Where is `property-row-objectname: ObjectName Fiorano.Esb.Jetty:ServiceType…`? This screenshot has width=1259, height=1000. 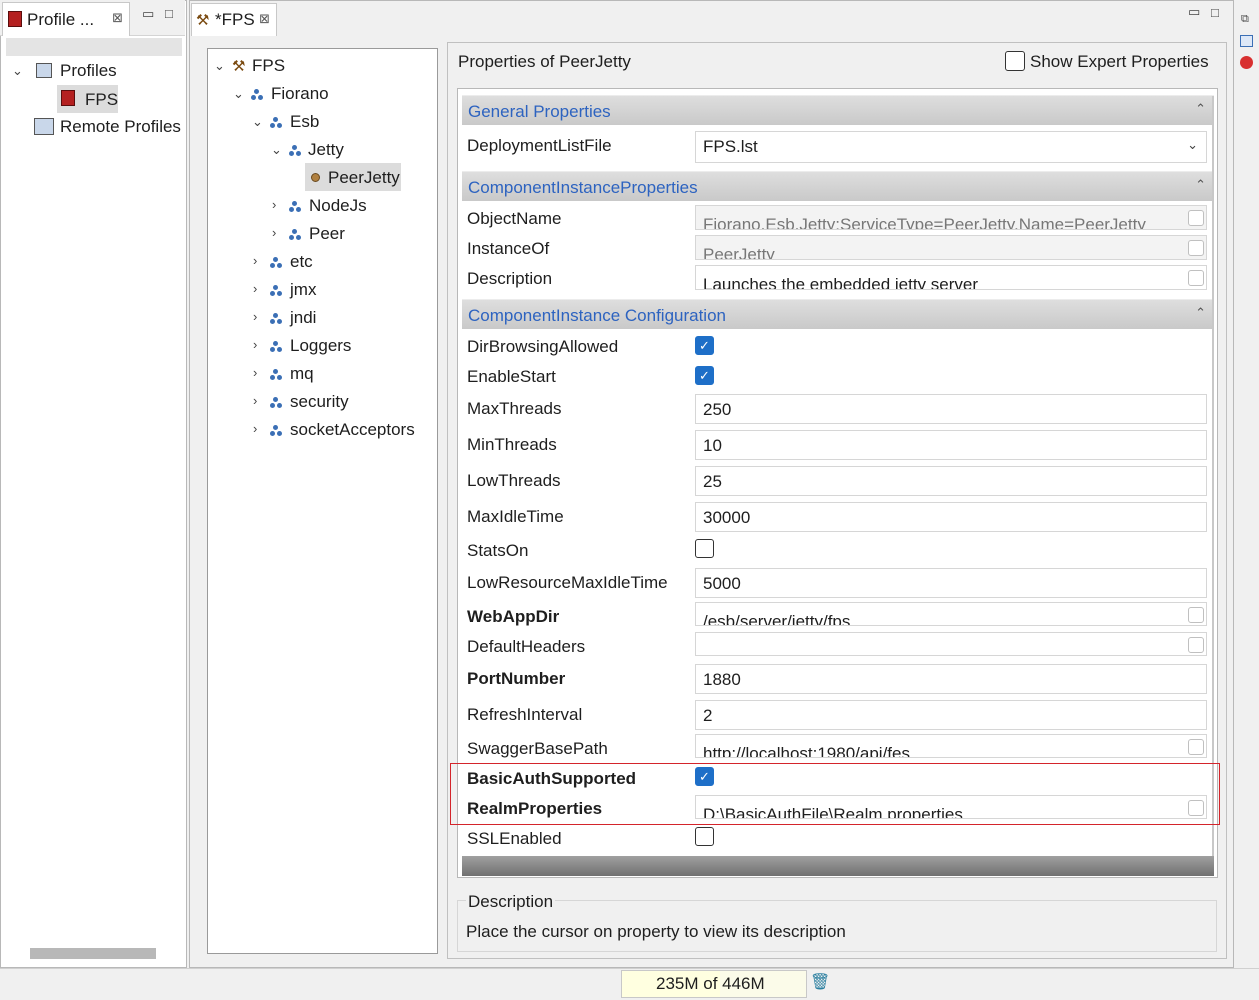 property-row-objectname: ObjectName Fiorano.Esb.Jetty:ServiceType… is located at coordinates (838, 219).